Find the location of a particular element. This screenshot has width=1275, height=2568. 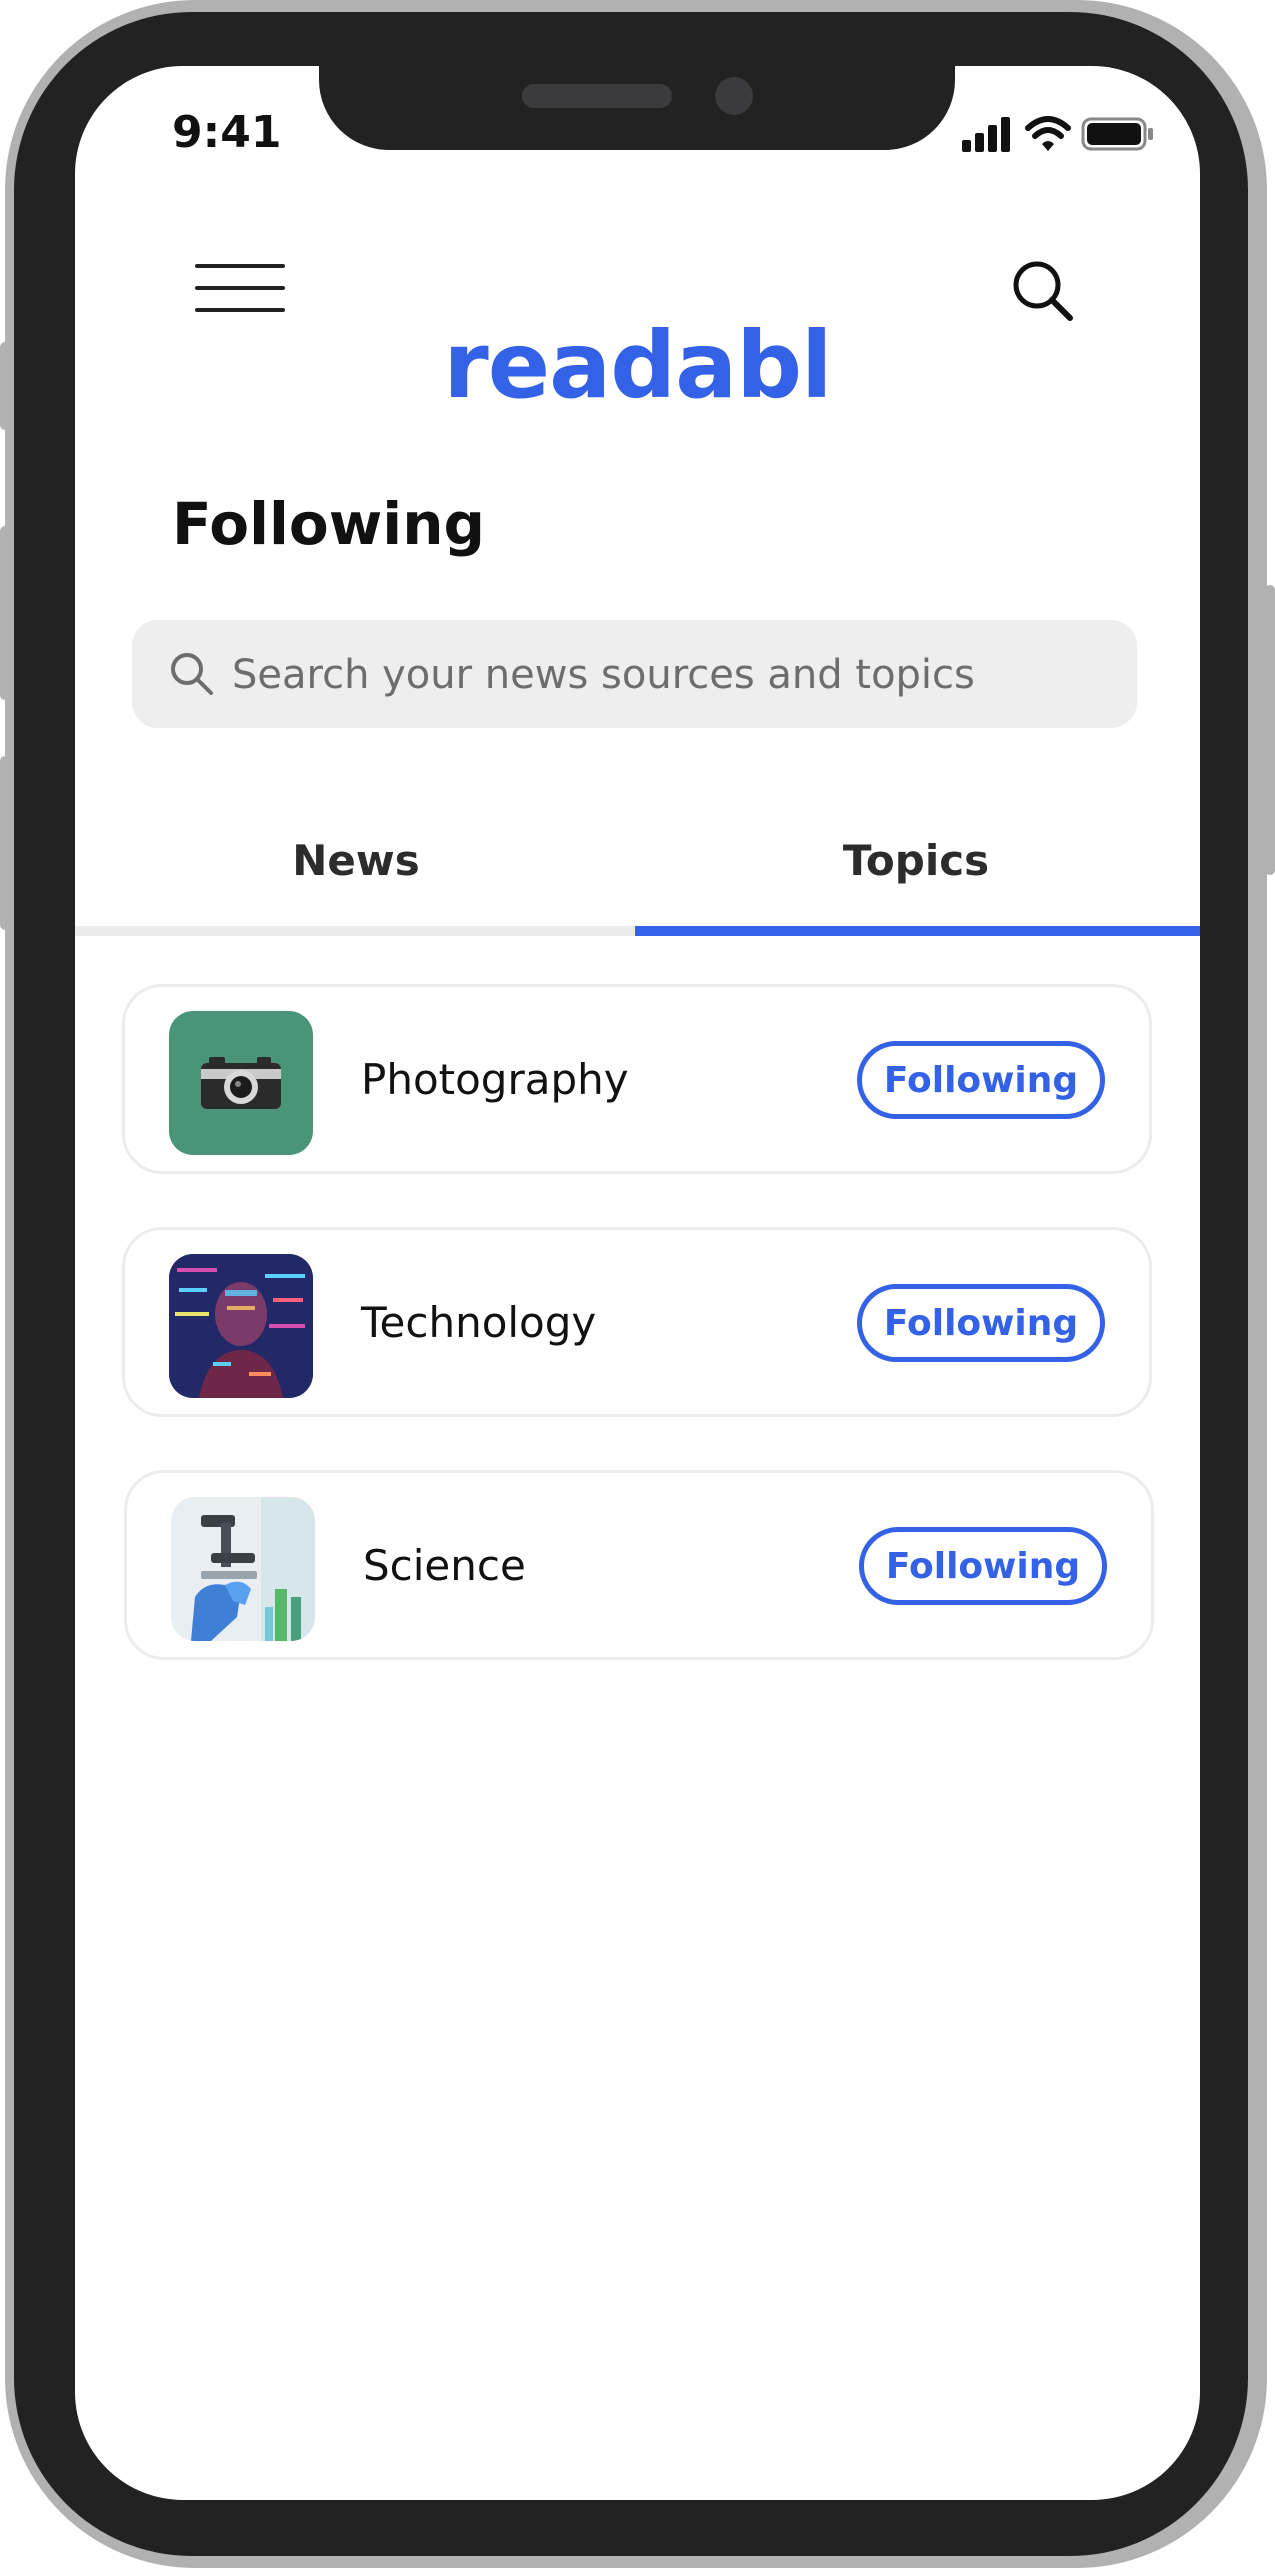

science-thumbnail is located at coordinates (243, 1569).